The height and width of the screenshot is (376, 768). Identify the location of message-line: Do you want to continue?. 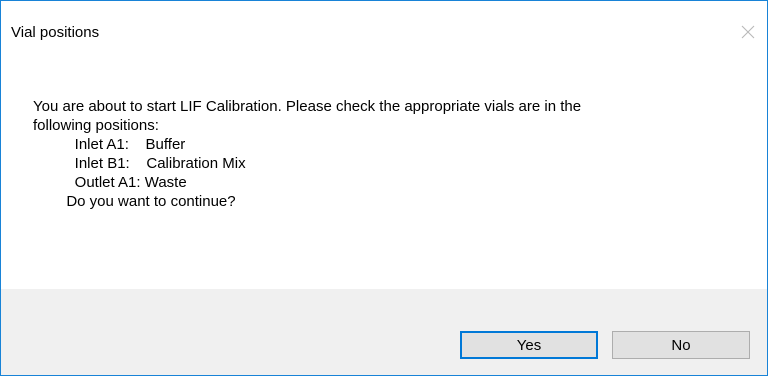
(134, 201).